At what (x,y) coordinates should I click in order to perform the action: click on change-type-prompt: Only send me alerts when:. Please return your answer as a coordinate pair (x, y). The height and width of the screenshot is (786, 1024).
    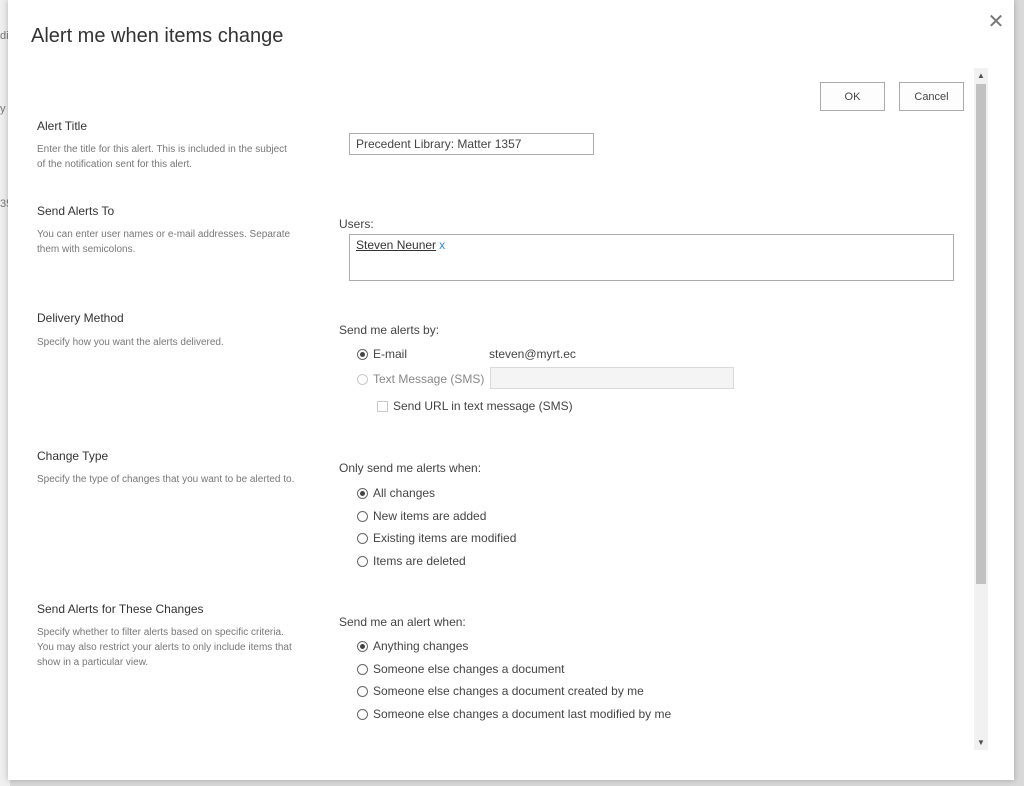
    Looking at the image, I should click on (410, 468).